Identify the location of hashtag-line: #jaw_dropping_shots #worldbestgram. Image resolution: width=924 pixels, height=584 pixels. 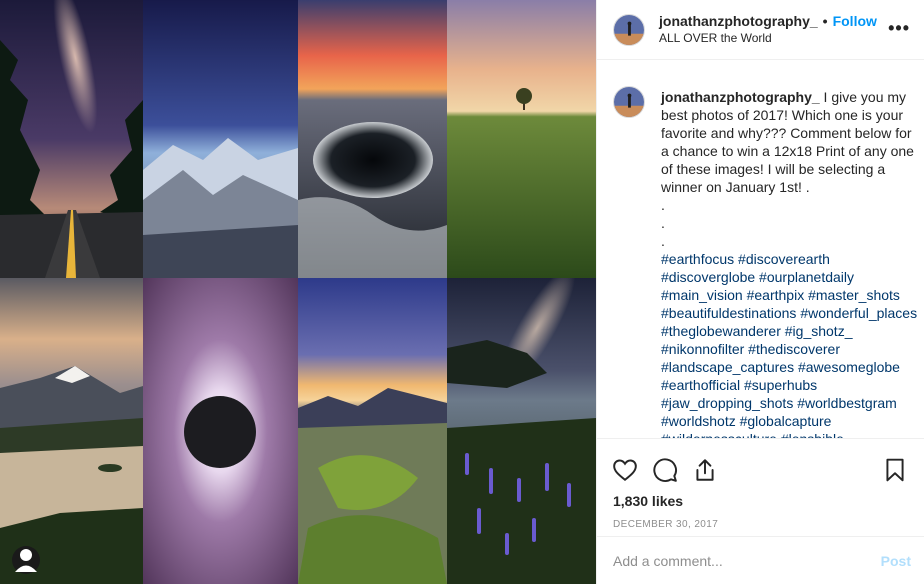
(789, 403).